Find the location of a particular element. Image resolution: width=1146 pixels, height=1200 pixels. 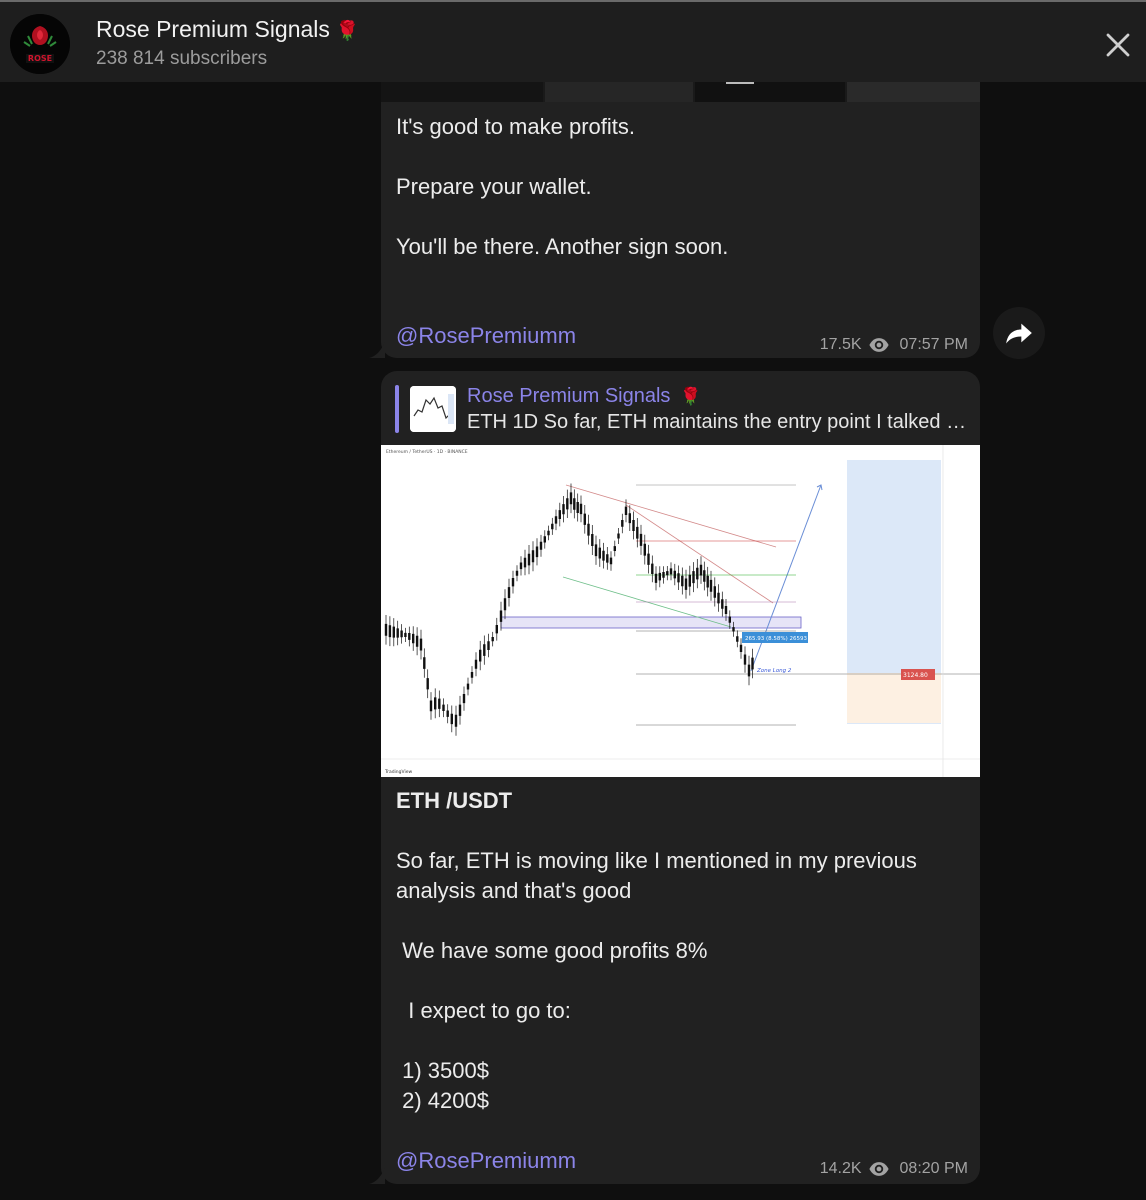

chart-header-text: Ethereum / TetherUS · 1D · BINANCE is located at coordinates (427, 452).